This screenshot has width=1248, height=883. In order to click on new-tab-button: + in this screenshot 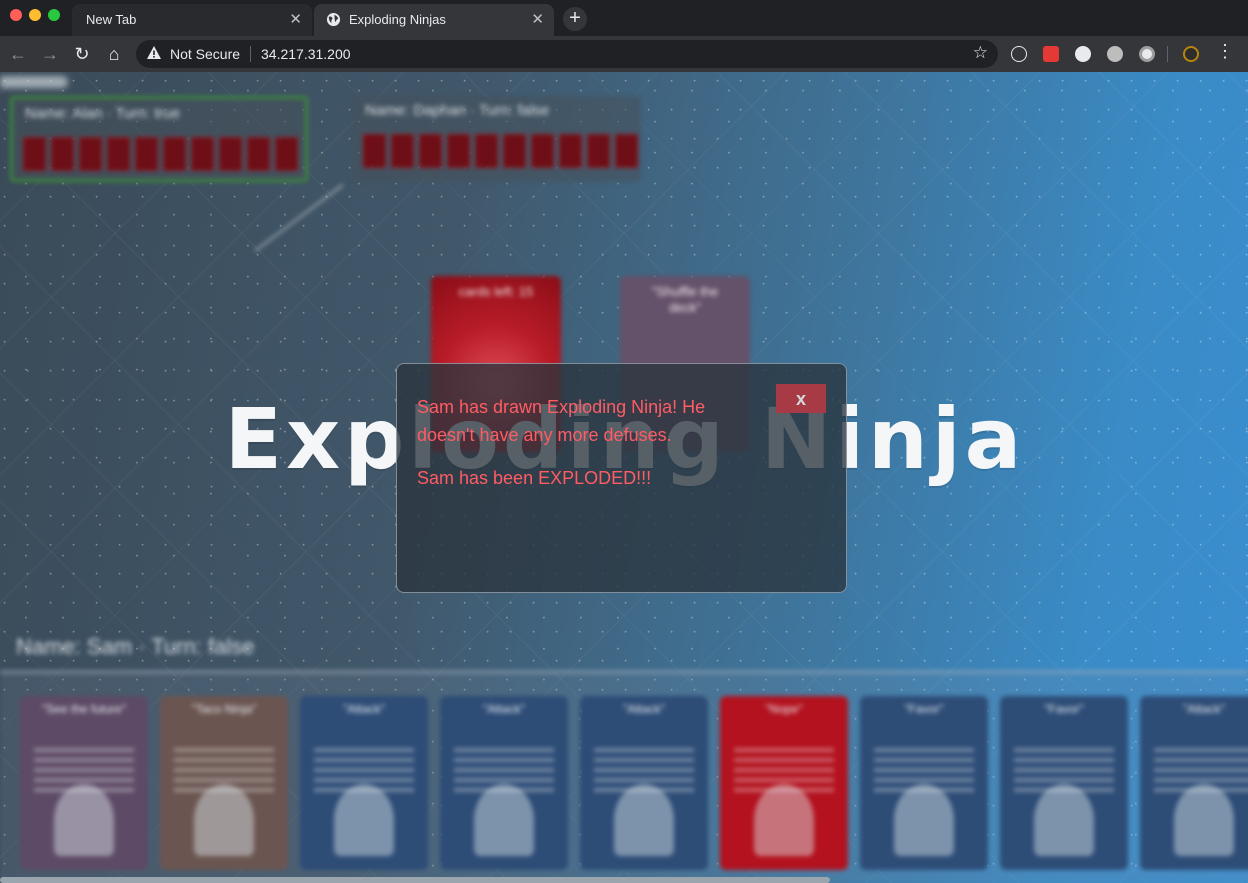, I will do `click(575, 19)`.